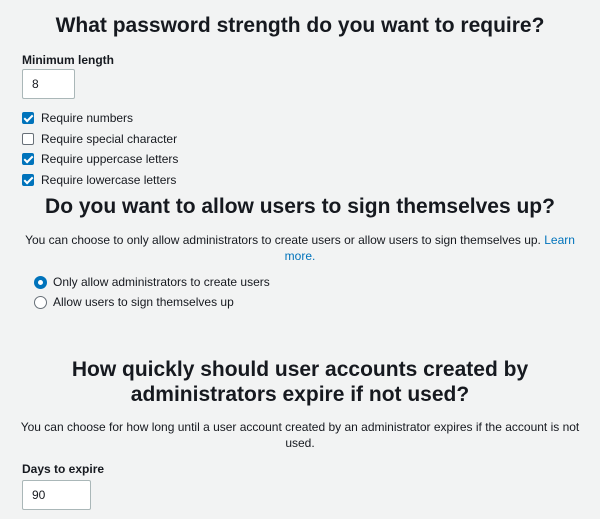 This screenshot has height=519, width=600. Describe the element at coordinates (300, 394) in the screenshot. I see `expiry-heading-line-2: administrators expire if not used?` at that location.